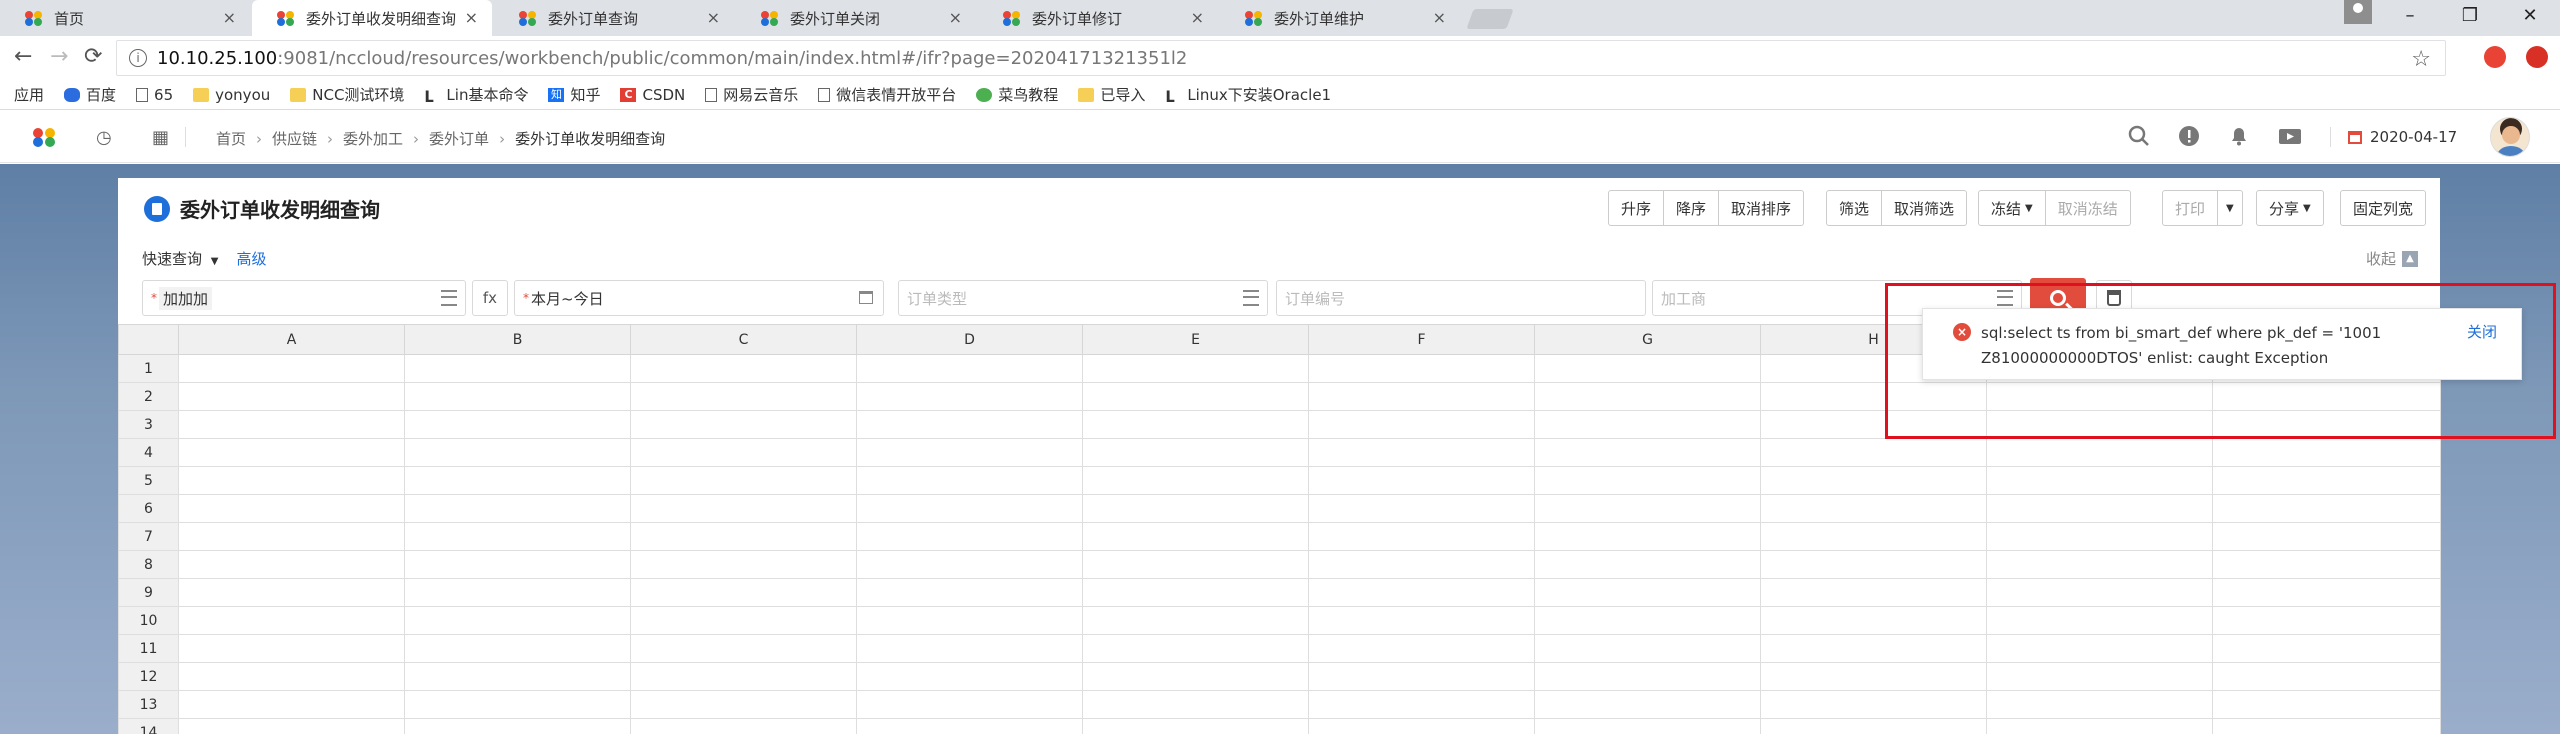 The width and height of the screenshot is (2560, 734). I want to click on business-date: 2020-04-17, so click(2402, 137).